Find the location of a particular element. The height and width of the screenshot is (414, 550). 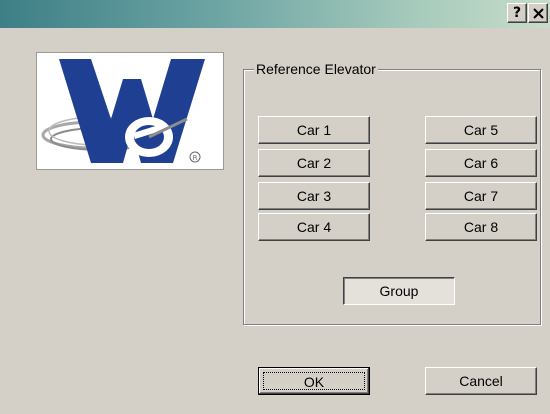

company-logo: R is located at coordinates (130, 111).